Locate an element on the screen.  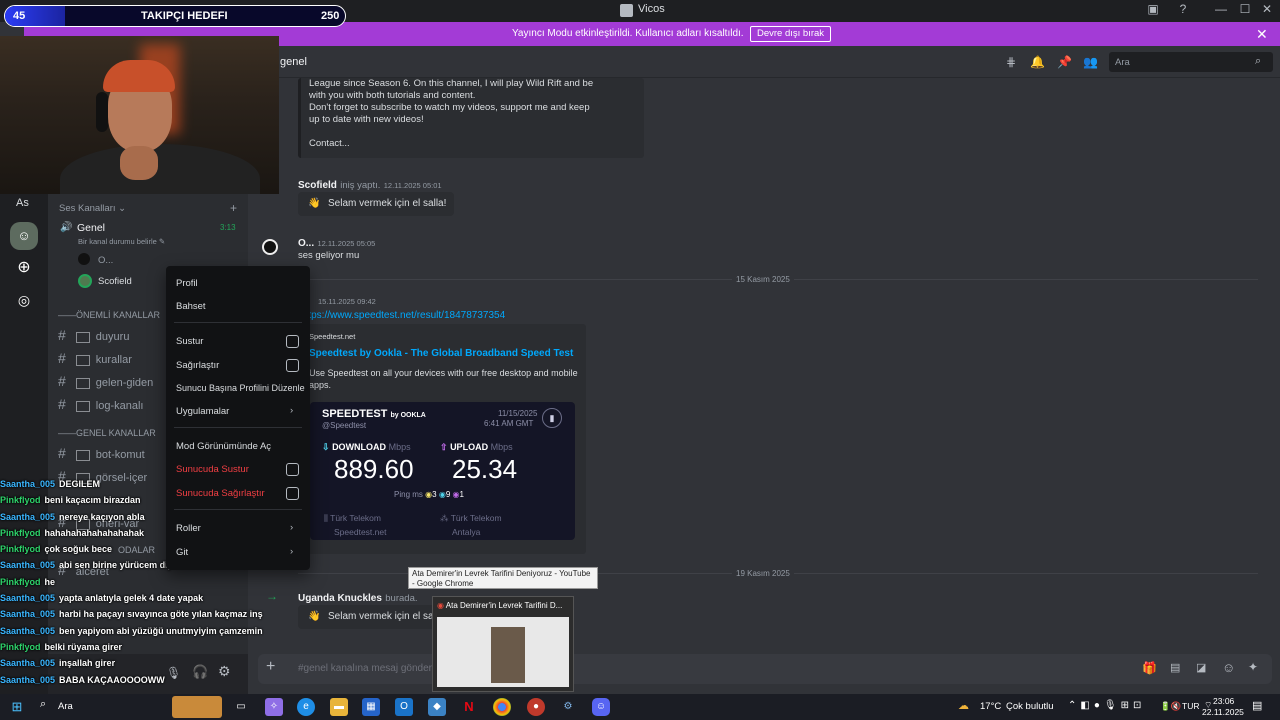
search-input: Ara ⌕ is located at coordinates (1191, 62).